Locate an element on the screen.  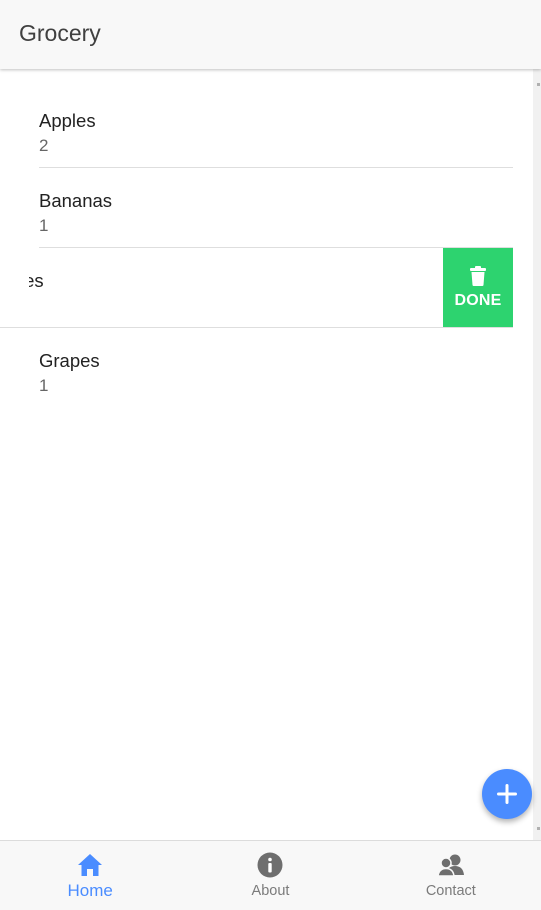
add-item-button is located at coordinates (507, 794).